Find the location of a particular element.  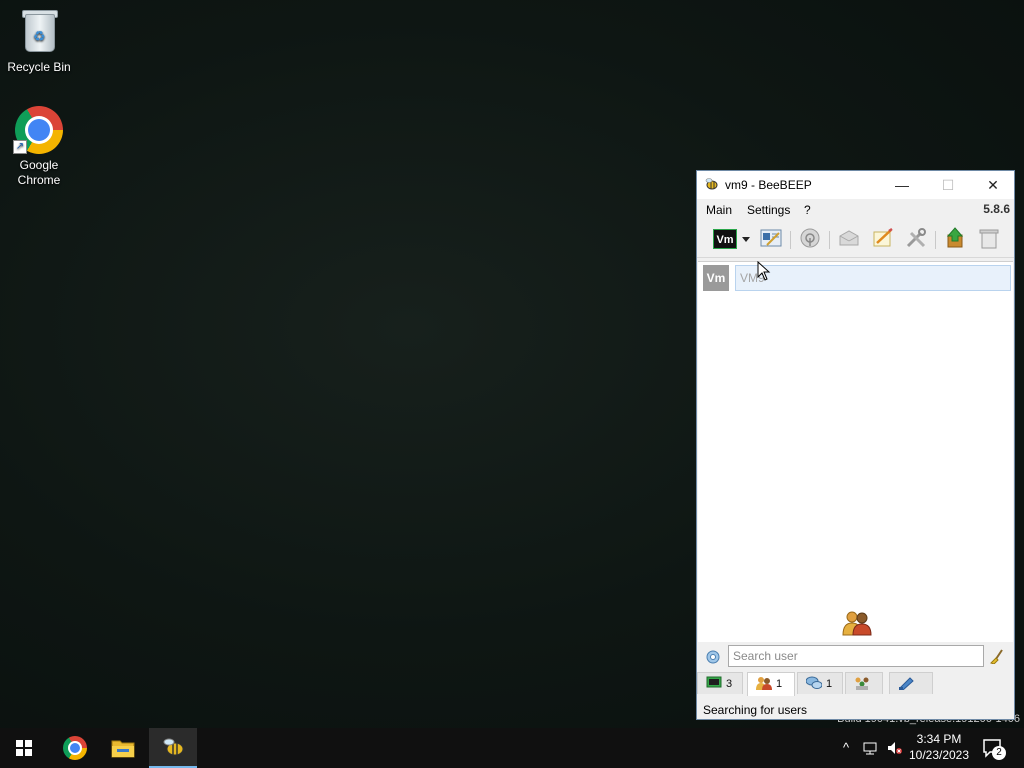

user-status-button: Vm is located at coordinates (725, 239).